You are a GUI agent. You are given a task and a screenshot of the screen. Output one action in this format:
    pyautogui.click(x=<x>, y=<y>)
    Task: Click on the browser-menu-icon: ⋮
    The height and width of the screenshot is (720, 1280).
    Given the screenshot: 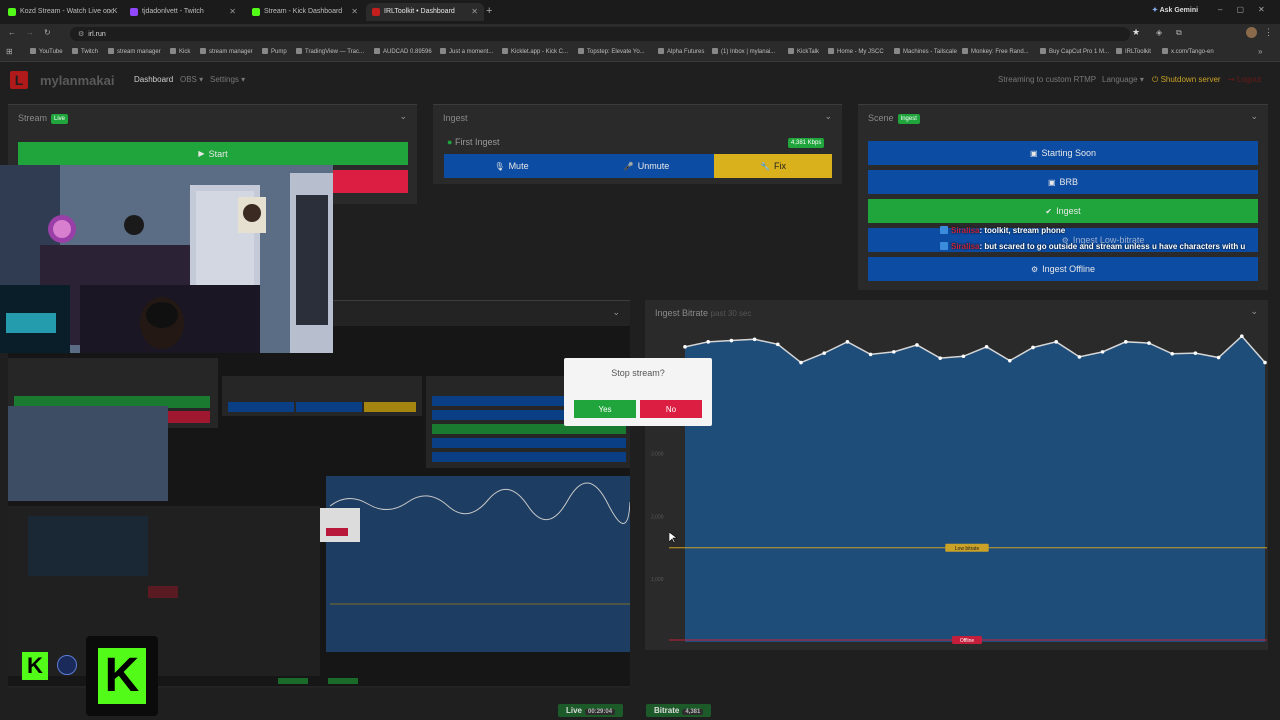 What is the action you would take?
    pyautogui.click(x=1268, y=32)
    